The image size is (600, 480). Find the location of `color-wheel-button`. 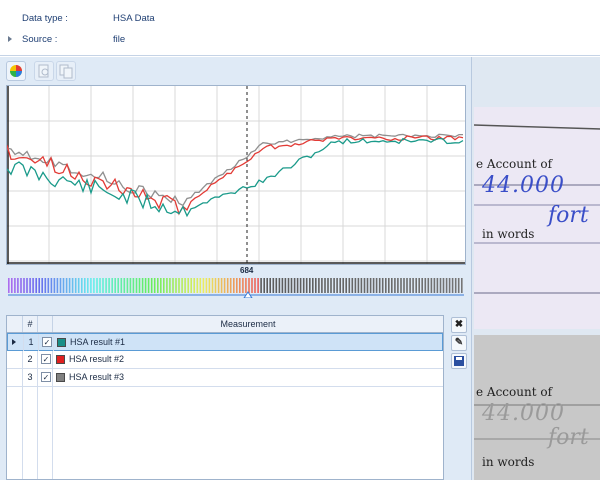

color-wheel-button is located at coordinates (16, 71).